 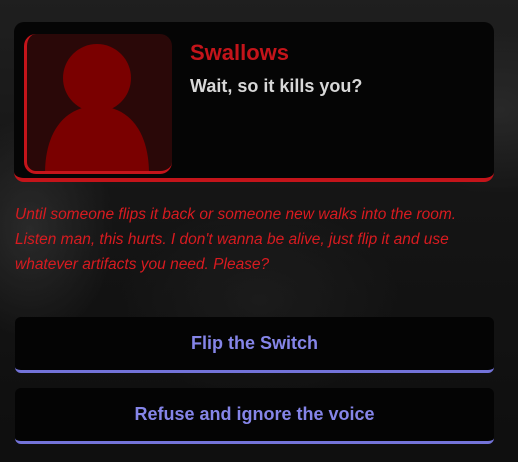 What do you see at coordinates (276, 86) in the screenshot?
I see `speaker-dialogue-line: Wait, so it kills you?` at bounding box center [276, 86].